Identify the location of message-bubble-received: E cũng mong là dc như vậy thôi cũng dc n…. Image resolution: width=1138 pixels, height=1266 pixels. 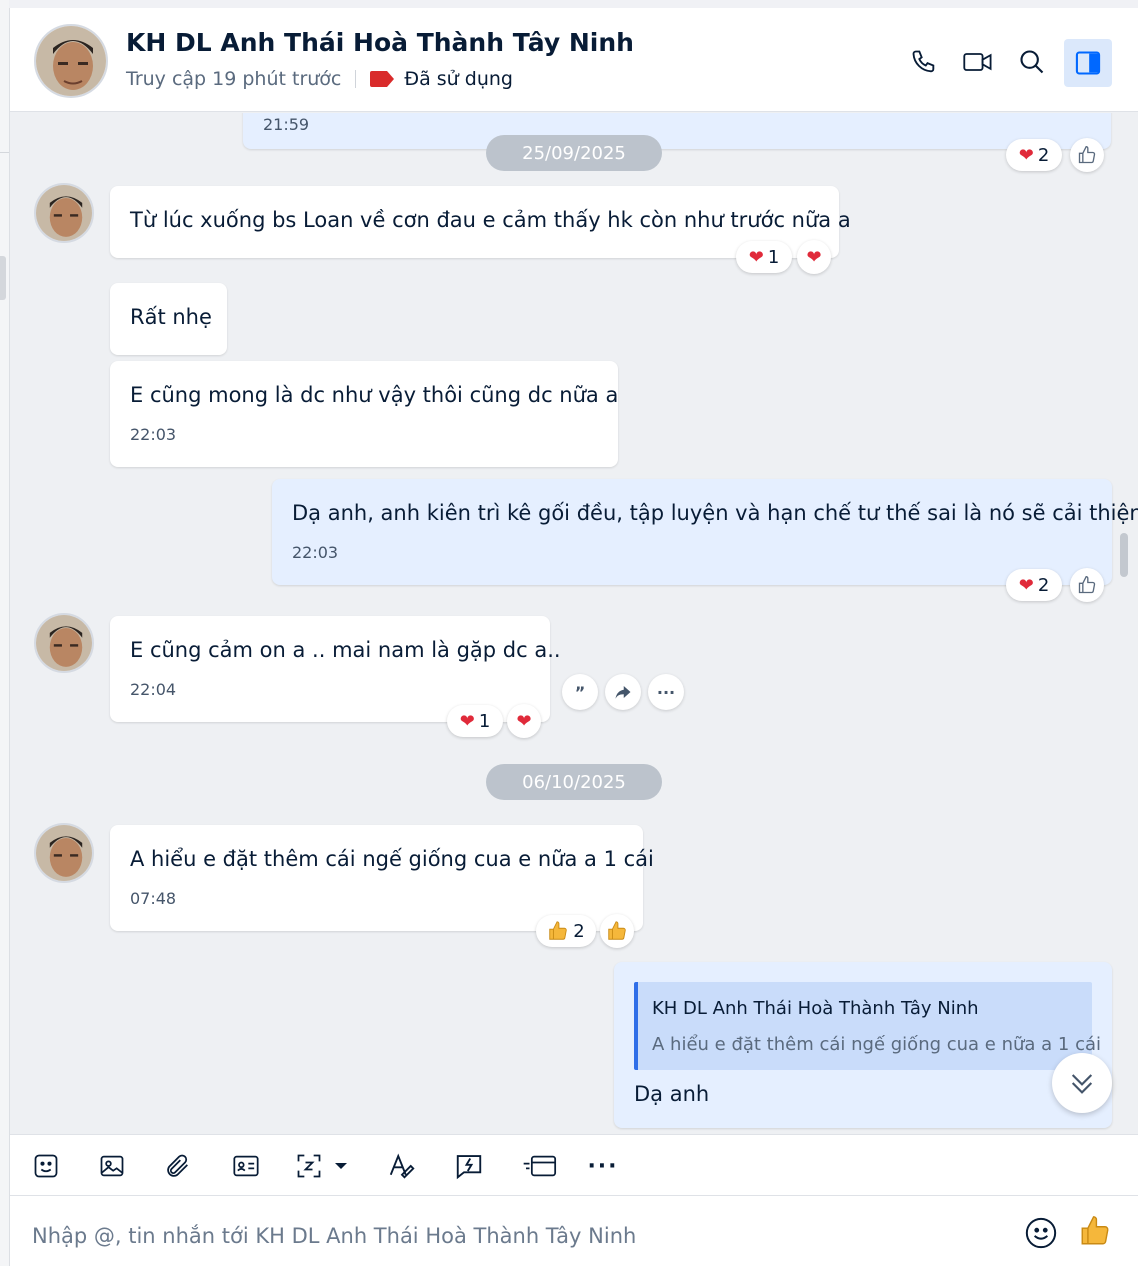
(364, 414).